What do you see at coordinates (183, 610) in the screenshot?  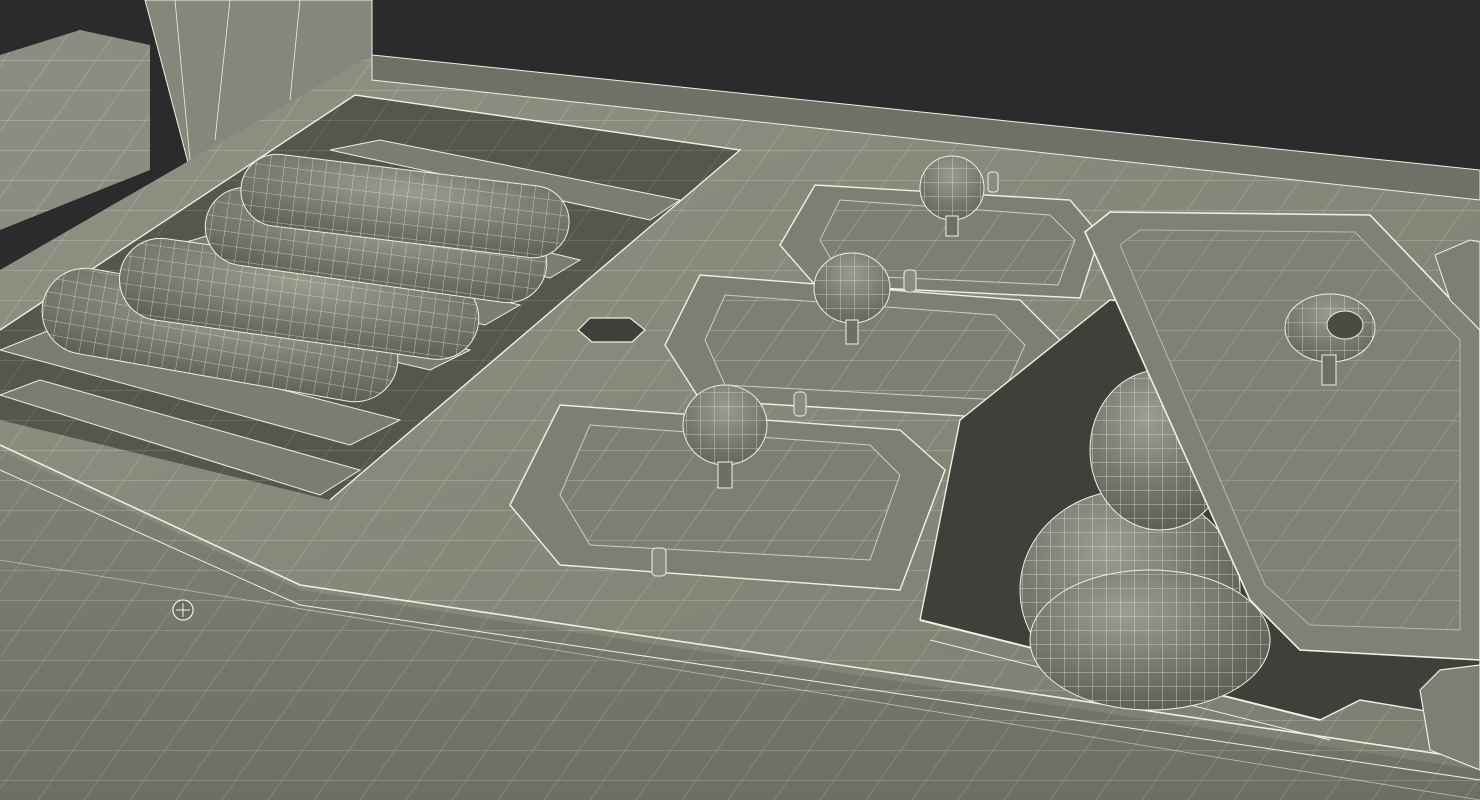 I see `screw-icon` at bounding box center [183, 610].